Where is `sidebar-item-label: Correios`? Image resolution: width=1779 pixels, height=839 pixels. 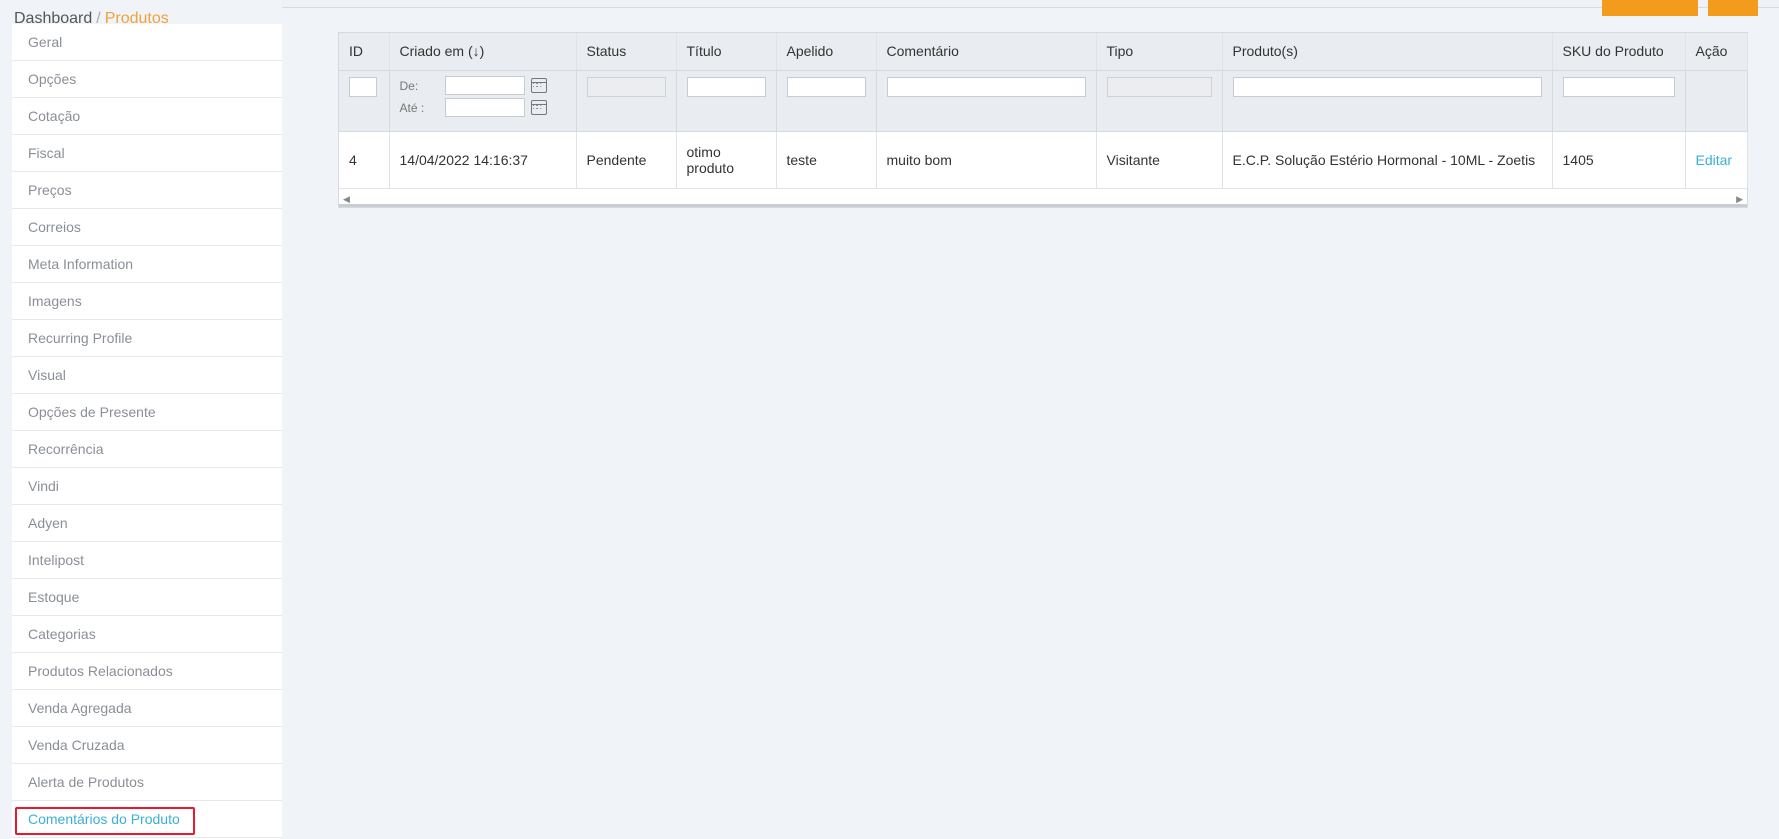 sidebar-item-label: Correios is located at coordinates (54, 227).